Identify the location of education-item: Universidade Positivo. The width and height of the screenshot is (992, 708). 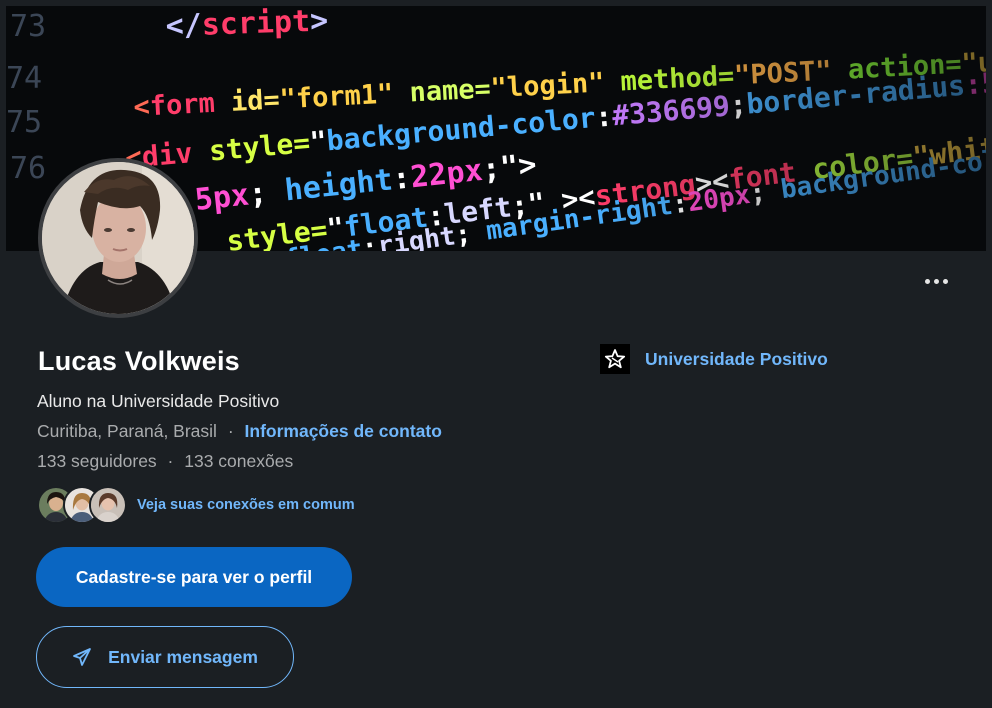
(714, 359).